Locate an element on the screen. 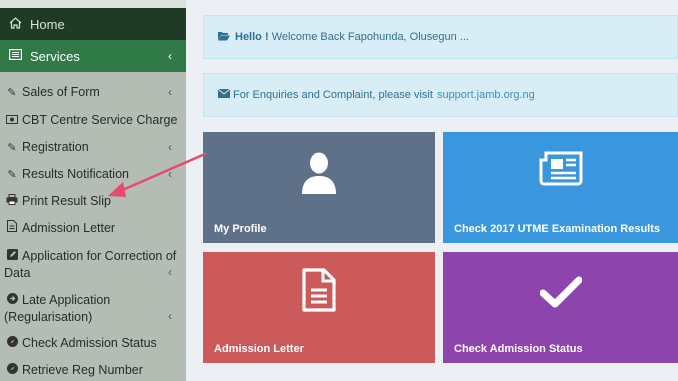 The image size is (678, 381). sidebar-item-retrieve-reg-number: Retrieve Reg Number is located at coordinates (93, 370).